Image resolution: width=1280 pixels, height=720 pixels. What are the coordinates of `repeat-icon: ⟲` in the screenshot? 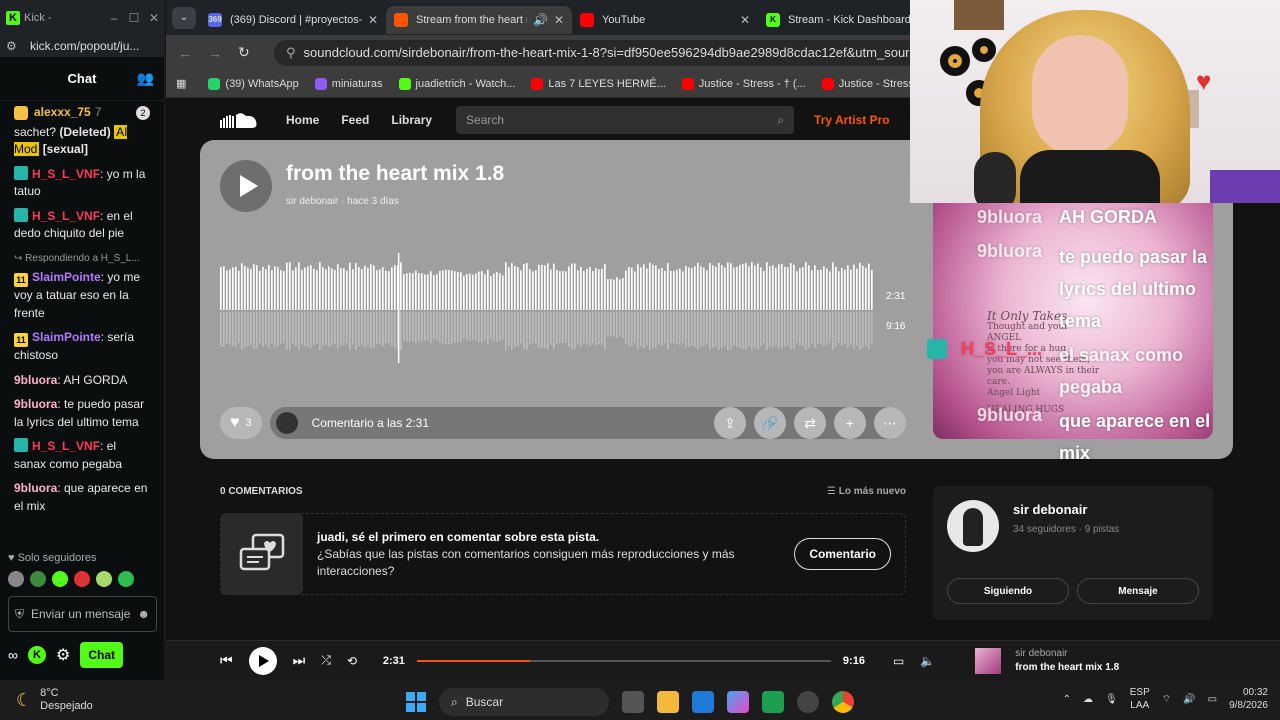 It's located at (352, 661).